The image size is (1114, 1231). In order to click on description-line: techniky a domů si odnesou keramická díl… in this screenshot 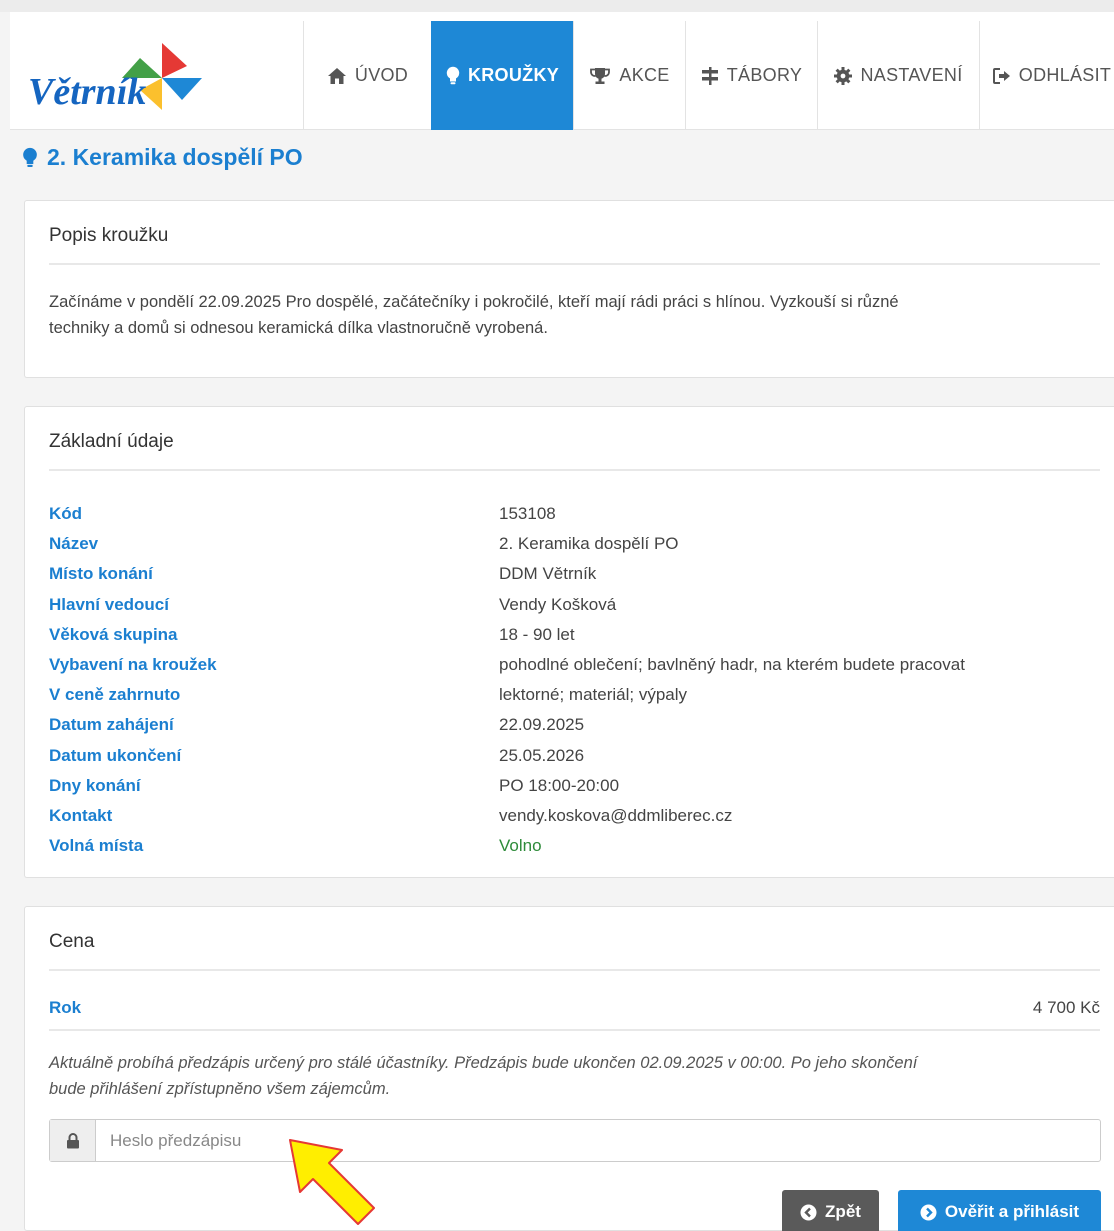, I will do `click(298, 328)`.